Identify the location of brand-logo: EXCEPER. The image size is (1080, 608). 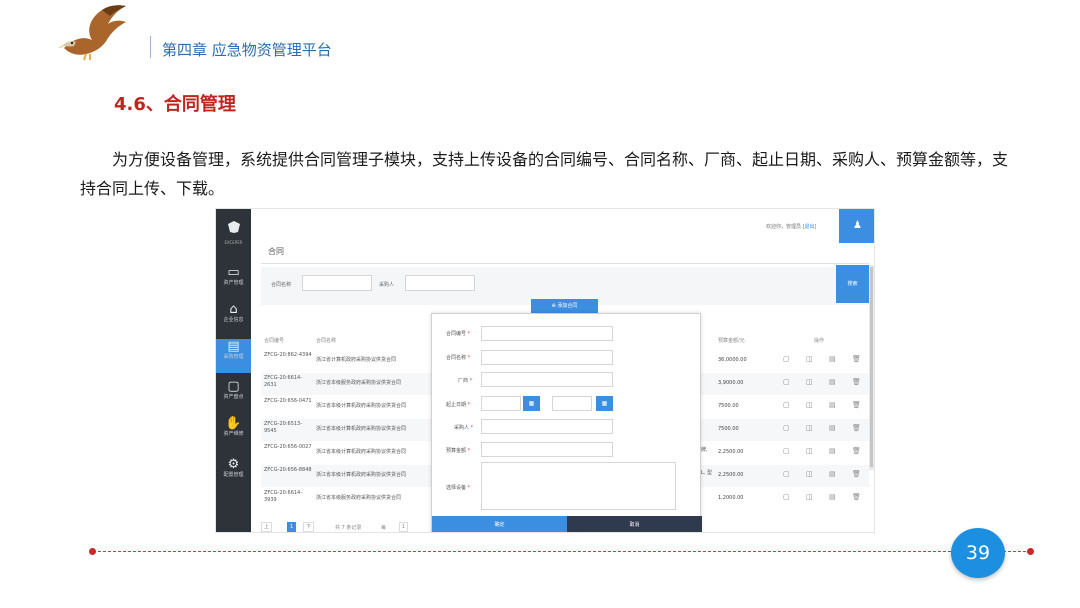
(233, 232).